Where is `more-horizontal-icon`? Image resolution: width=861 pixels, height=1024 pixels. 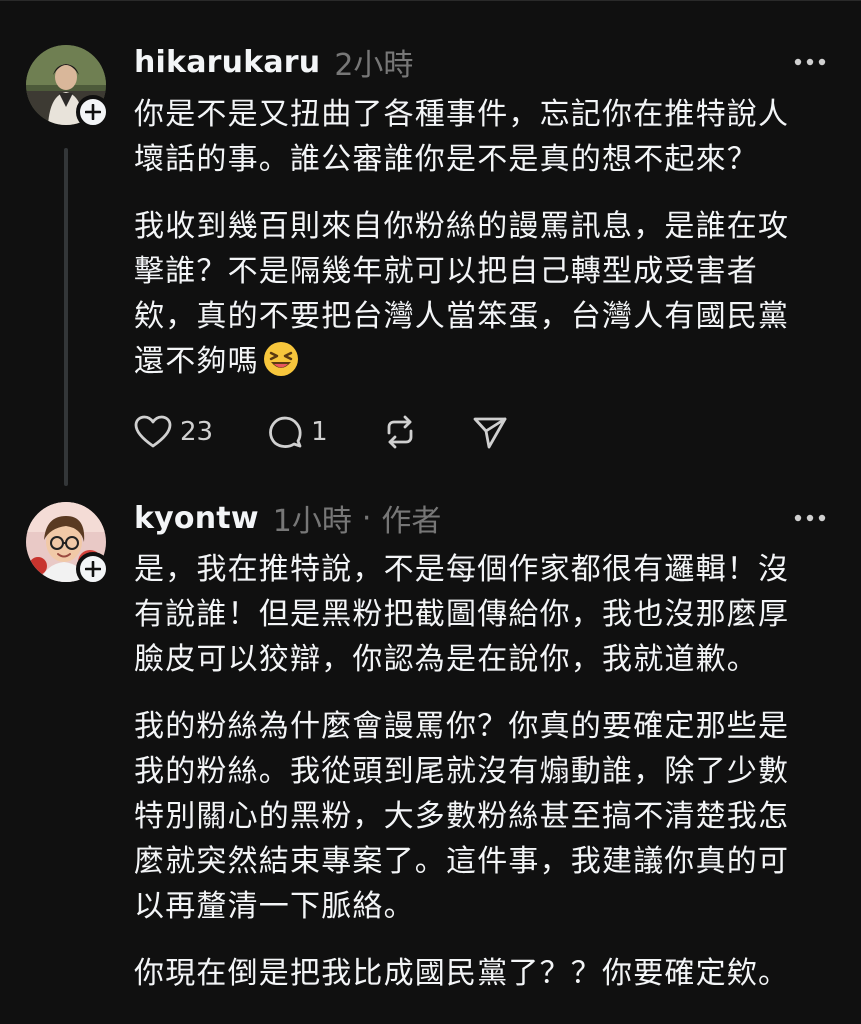
more-horizontal-icon is located at coordinates (810, 518).